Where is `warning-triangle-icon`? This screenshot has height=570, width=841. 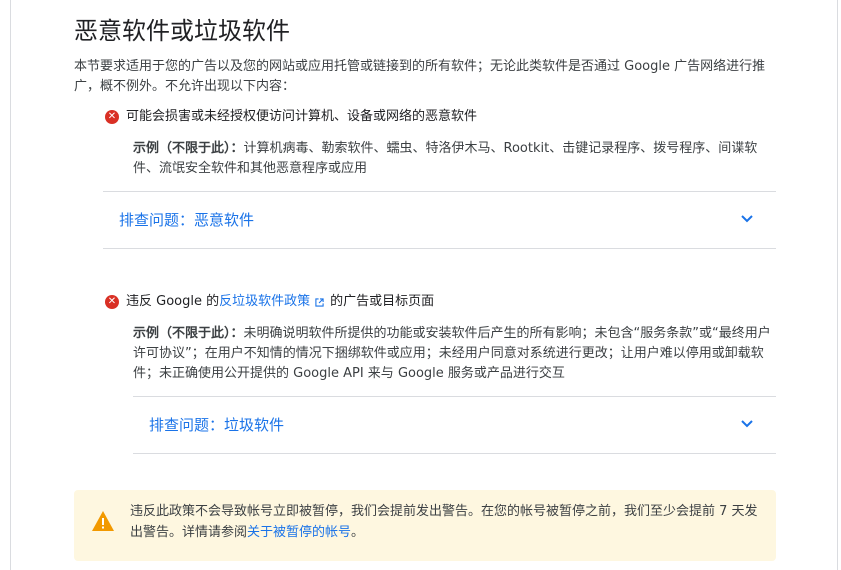 warning-triangle-icon is located at coordinates (103, 521).